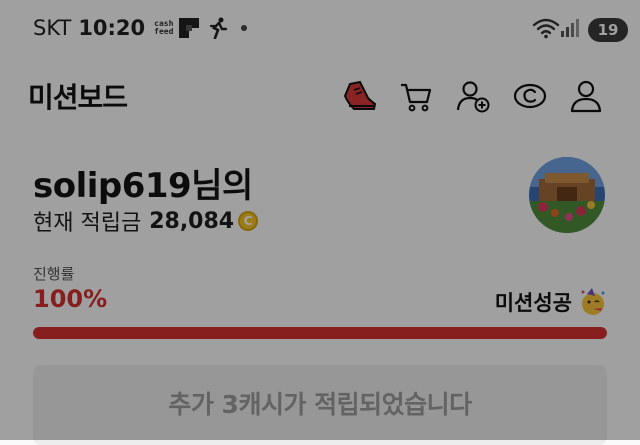 This screenshot has height=445, width=640. Describe the element at coordinates (567, 195) in the screenshot. I see `avatar` at that location.